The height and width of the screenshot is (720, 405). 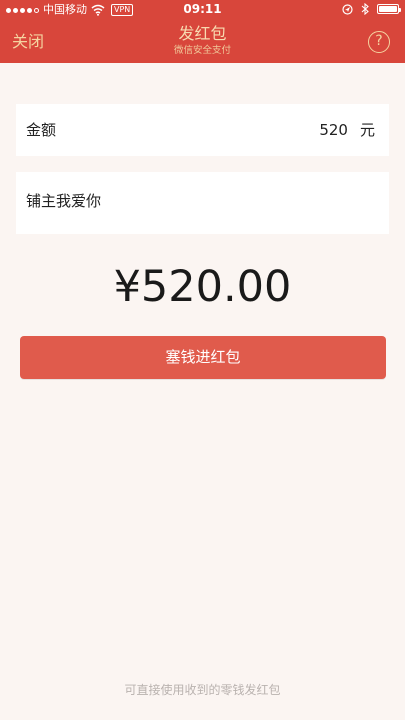 I want to click on status-bar: 中国移动 VPN 09:11, so click(x=202, y=10).